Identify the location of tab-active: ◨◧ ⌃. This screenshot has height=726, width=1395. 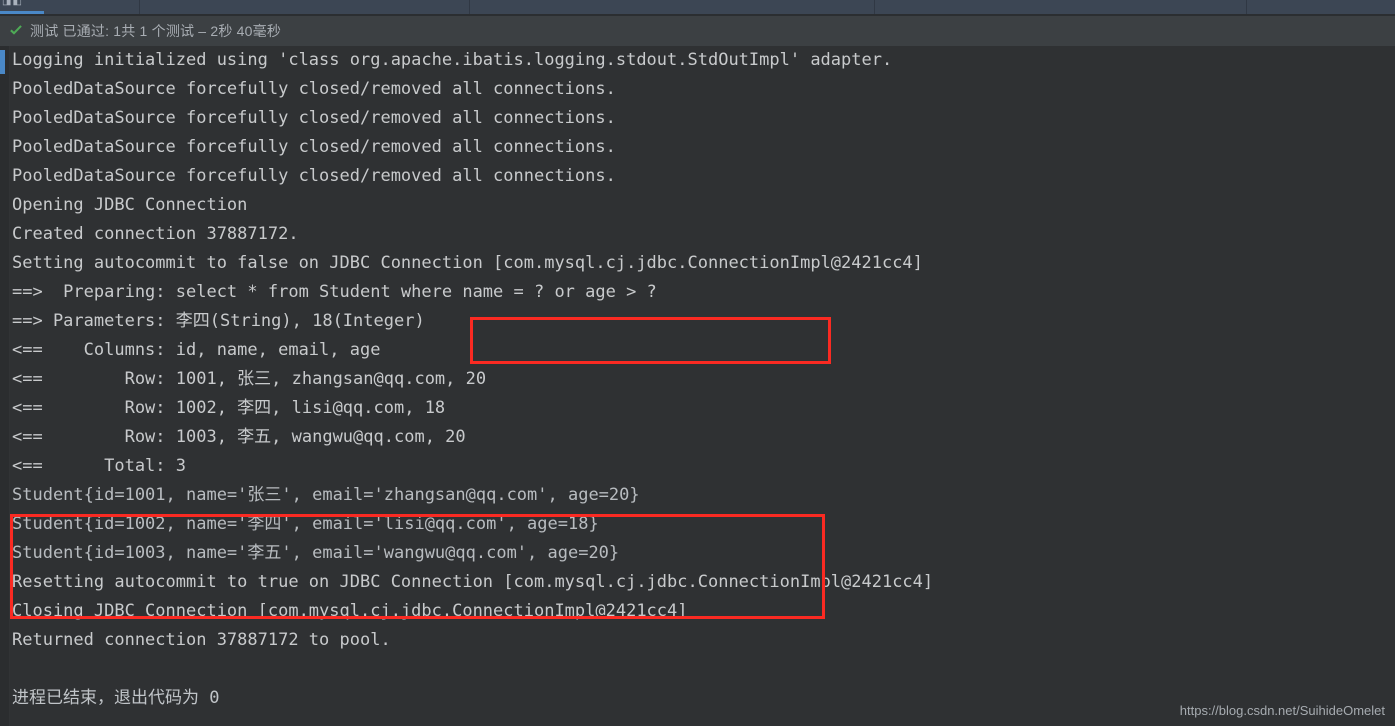
(70, 7).